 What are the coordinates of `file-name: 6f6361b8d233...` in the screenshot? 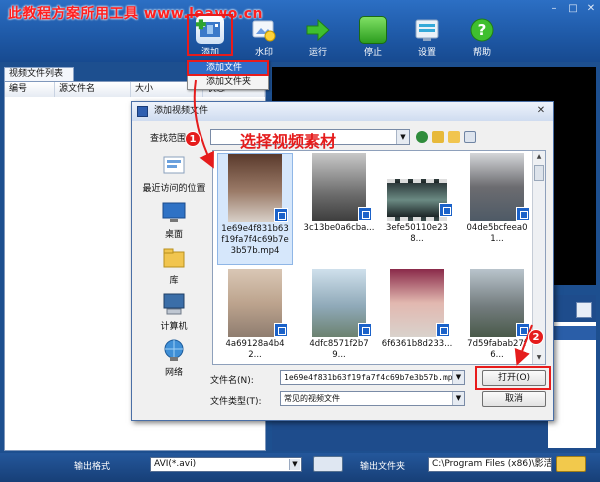 It's located at (417, 344).